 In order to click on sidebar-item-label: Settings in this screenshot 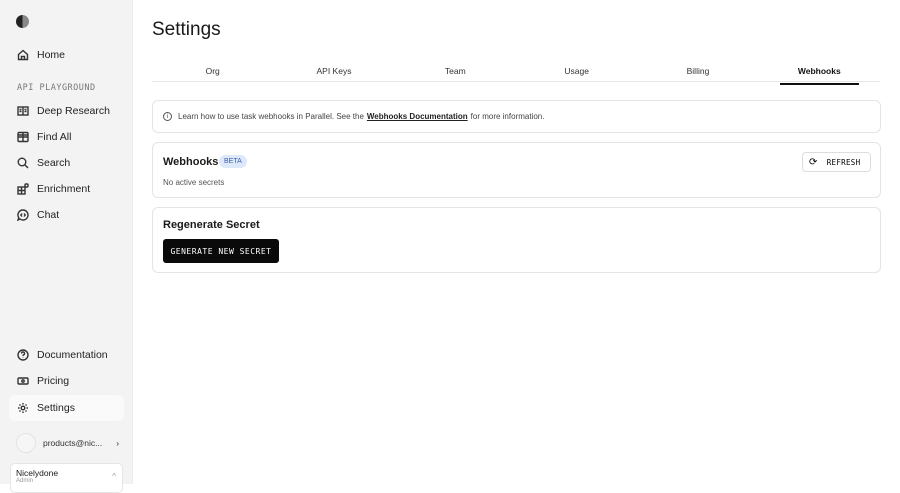, I will do `click(56, 408)`.